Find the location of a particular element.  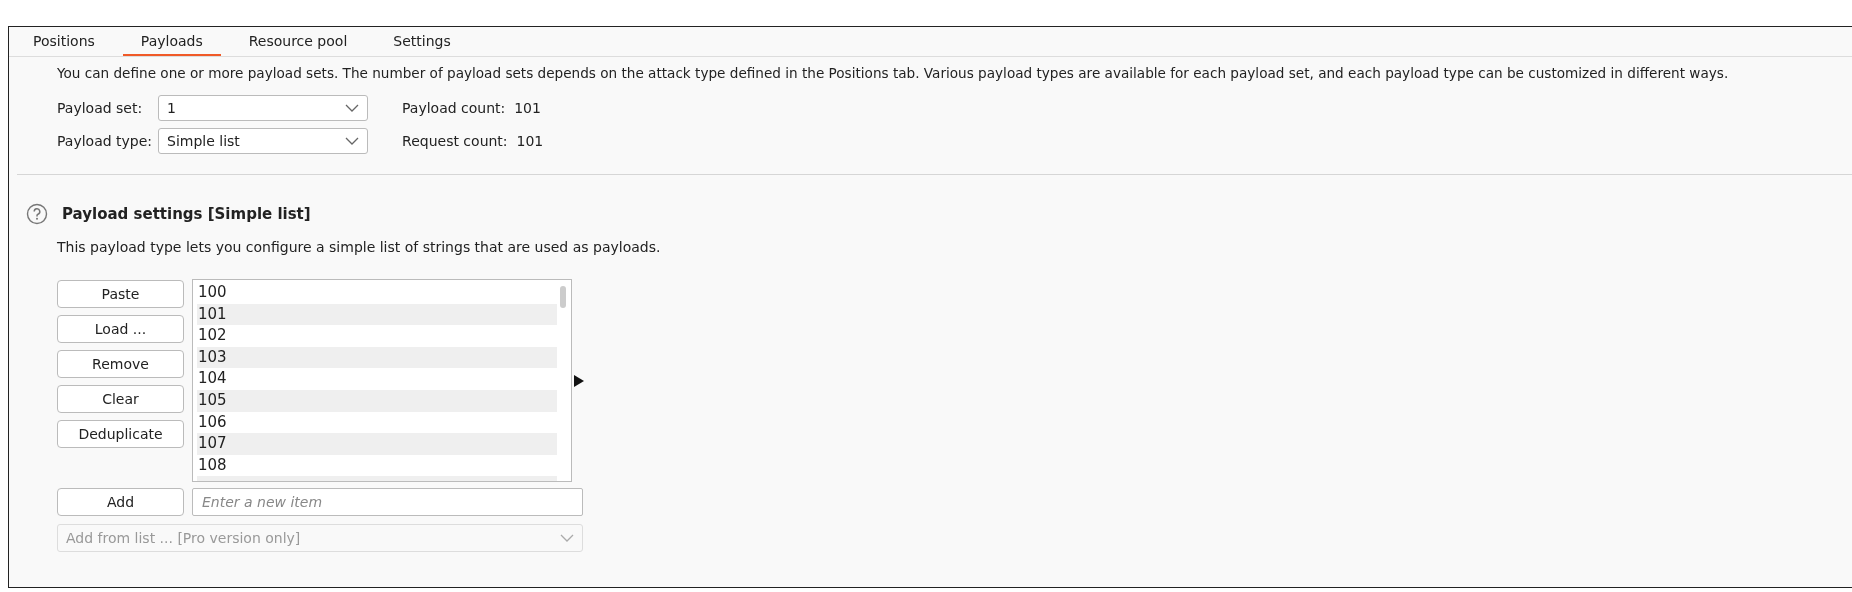

list-item: 106 is located at coordinates (377, 422).